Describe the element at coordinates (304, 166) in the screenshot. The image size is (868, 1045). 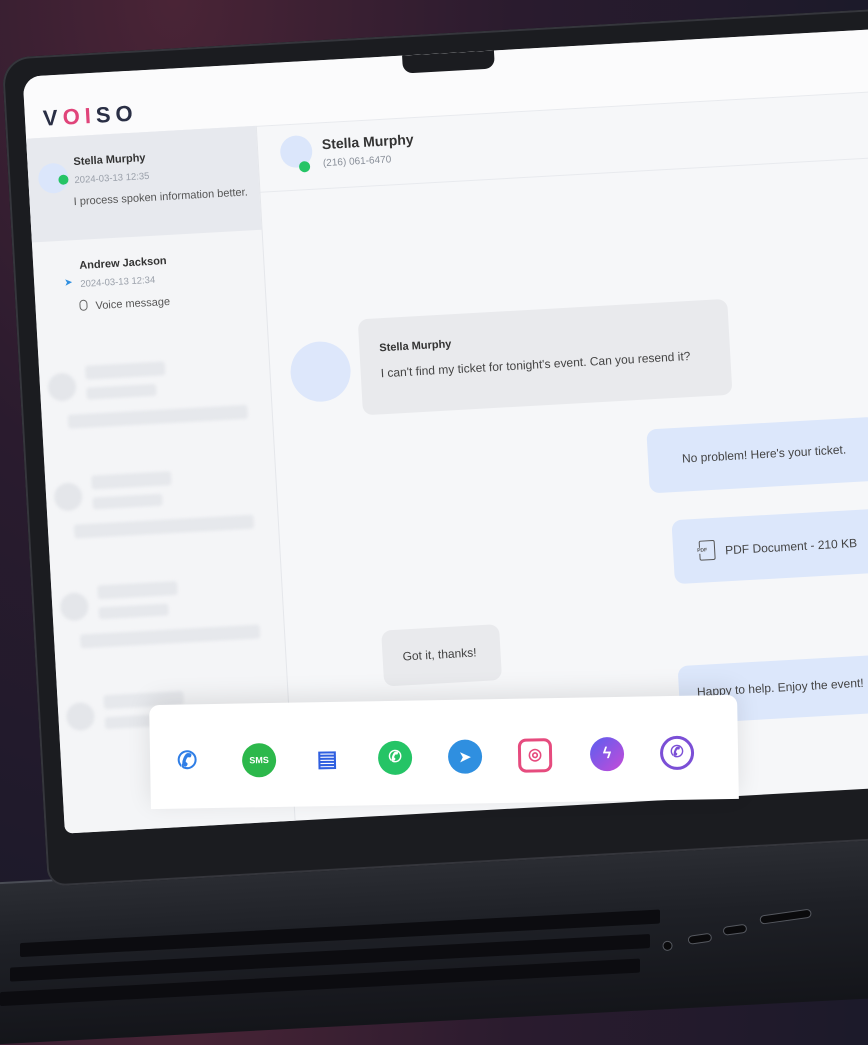
I see `whatsapp-icon` at that location.